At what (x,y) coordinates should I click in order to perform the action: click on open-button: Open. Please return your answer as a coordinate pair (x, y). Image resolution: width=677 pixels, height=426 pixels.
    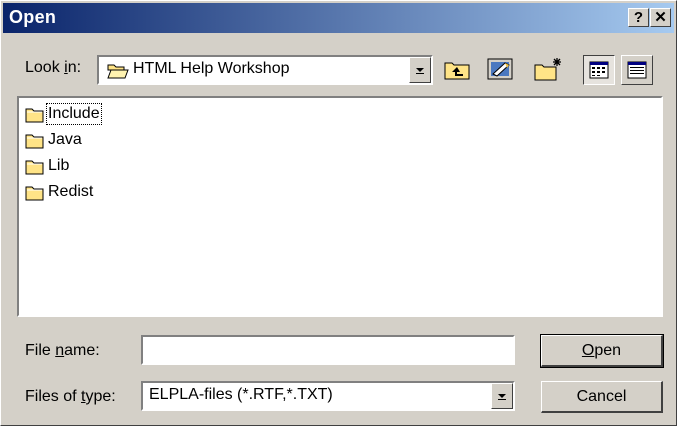
    Looking at the image, I should click on (602, 351).